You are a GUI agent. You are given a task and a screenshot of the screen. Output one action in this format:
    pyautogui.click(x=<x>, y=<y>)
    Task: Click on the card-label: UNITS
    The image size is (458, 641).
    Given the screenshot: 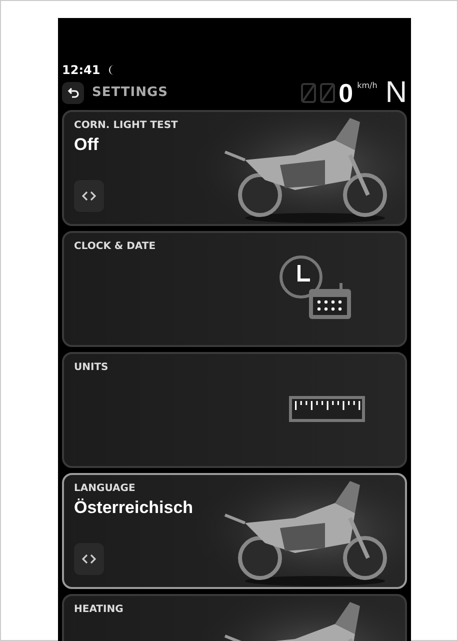 What is the action you would take?
    pyautogui.click(x=91, y=368)
    